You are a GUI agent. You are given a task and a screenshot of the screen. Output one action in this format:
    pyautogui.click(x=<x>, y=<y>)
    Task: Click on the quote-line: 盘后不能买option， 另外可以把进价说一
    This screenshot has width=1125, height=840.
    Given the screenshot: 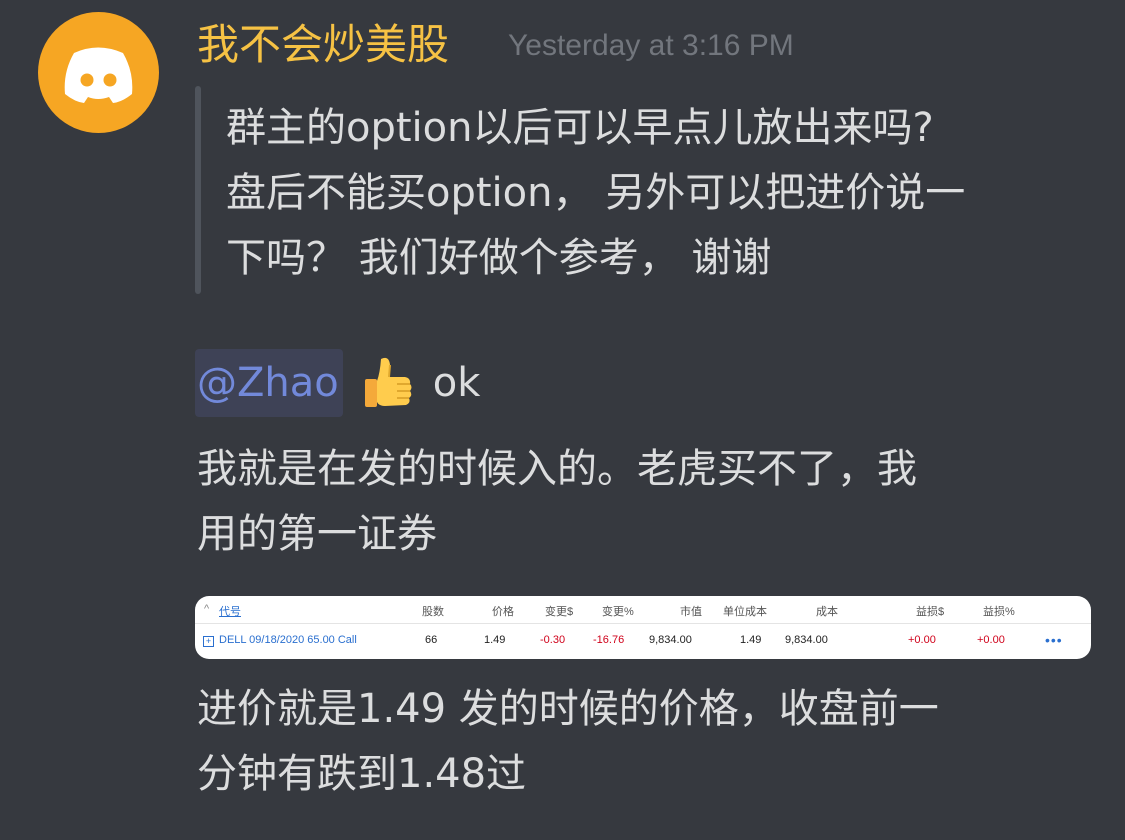 What is the action you would take?
    pyautogui.click(x=596, y=193)
    